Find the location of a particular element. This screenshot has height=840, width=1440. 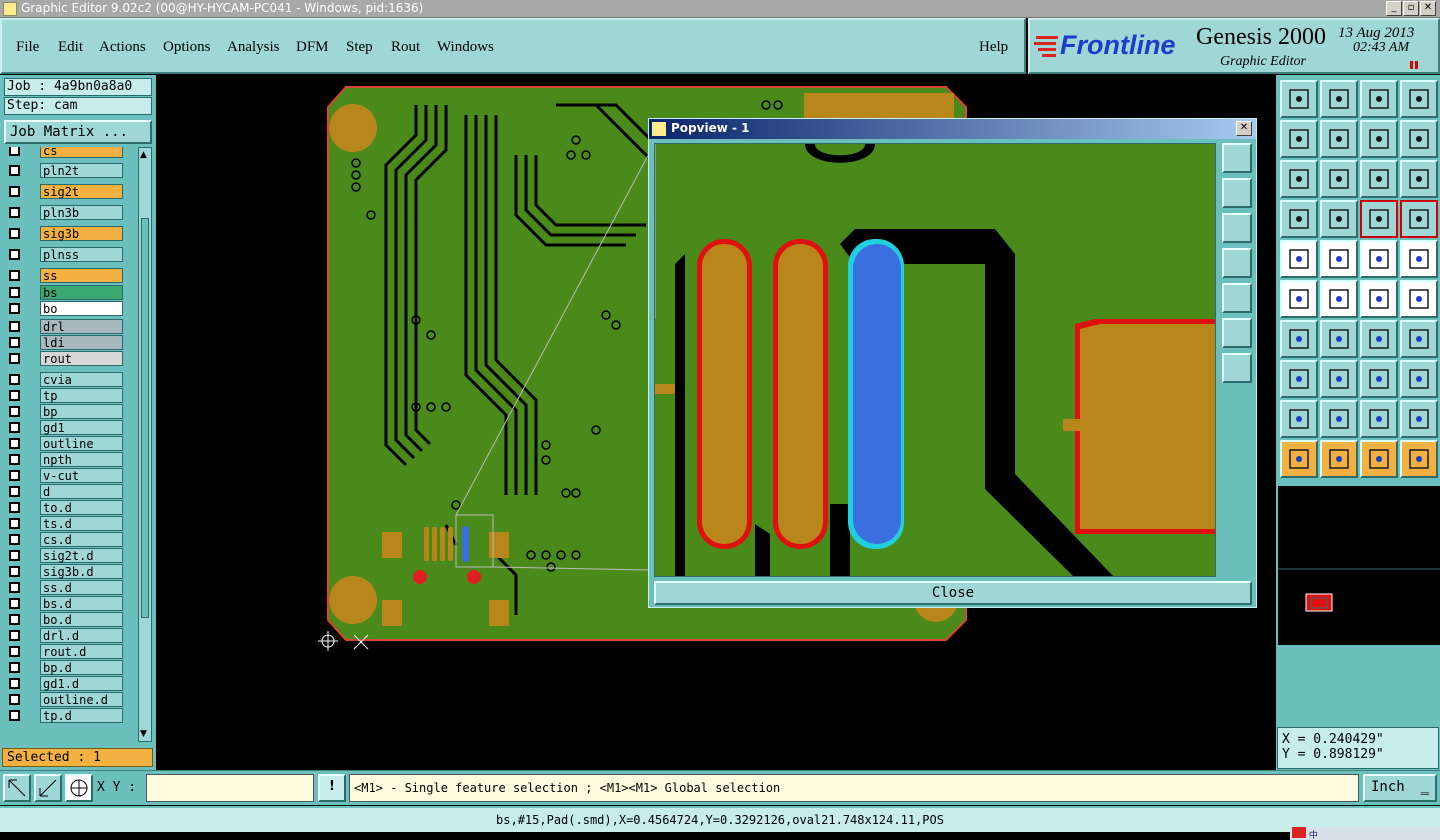

layer-config-button is located at coordinates (1419, 219).